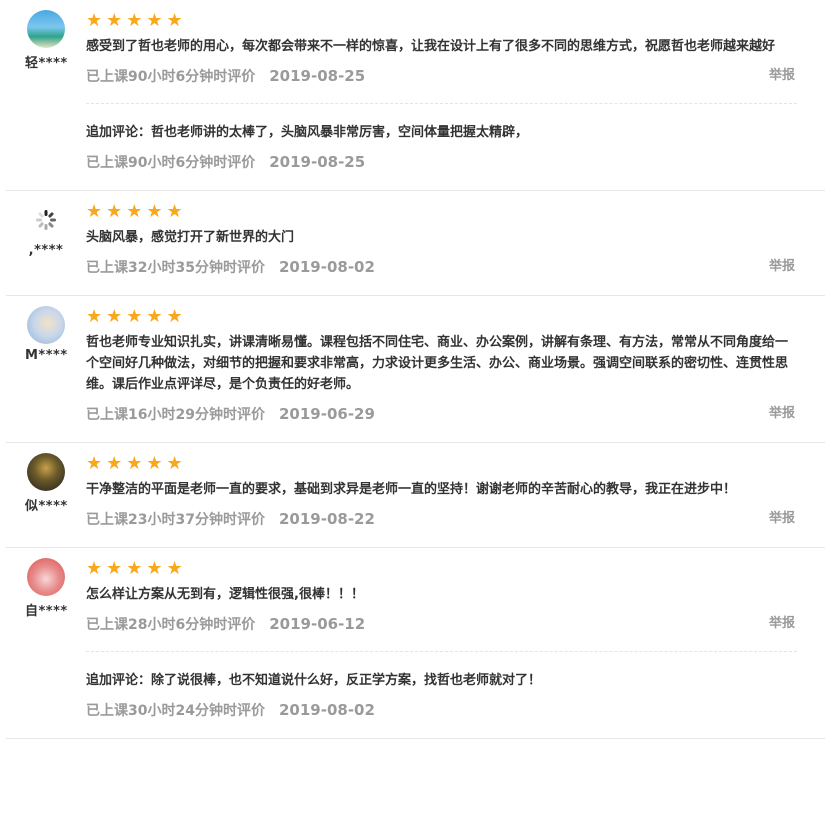 The height and width of the screenshot is (815, 831). I want to click on study-duration: 已上课28小时6分钟时评价, so click(171, 625).